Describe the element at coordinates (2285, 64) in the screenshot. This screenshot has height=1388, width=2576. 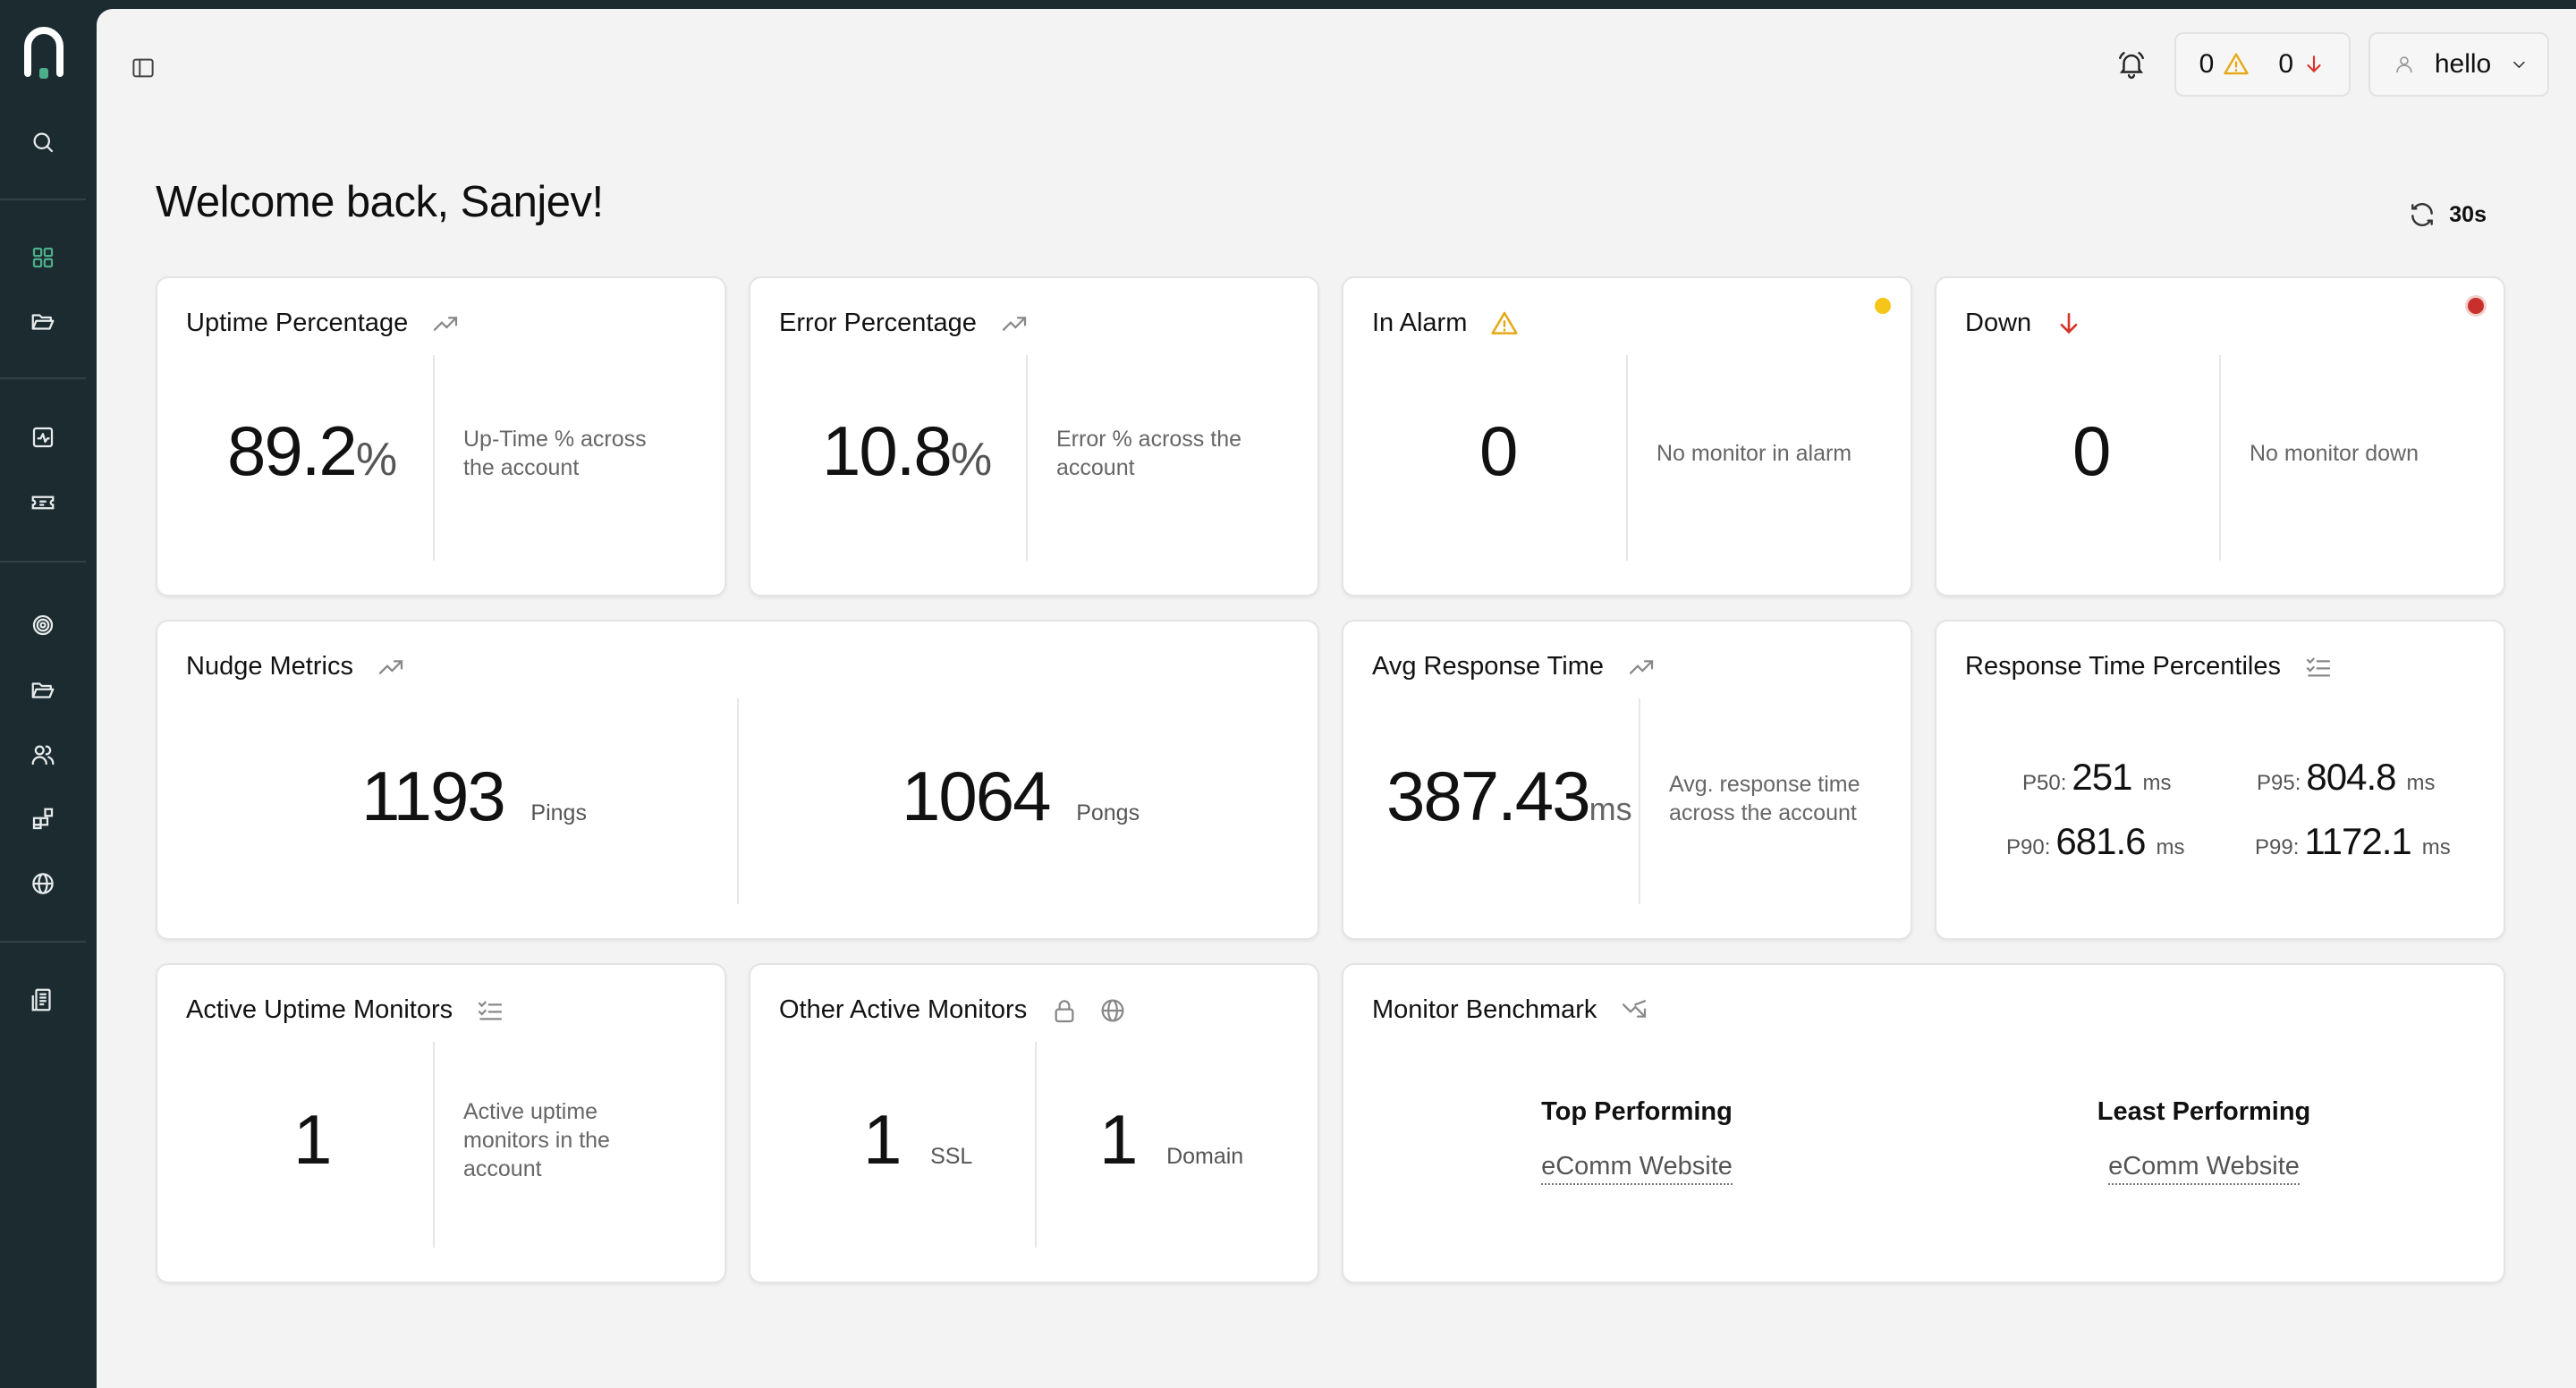
I see `down-count: 0` at that location.